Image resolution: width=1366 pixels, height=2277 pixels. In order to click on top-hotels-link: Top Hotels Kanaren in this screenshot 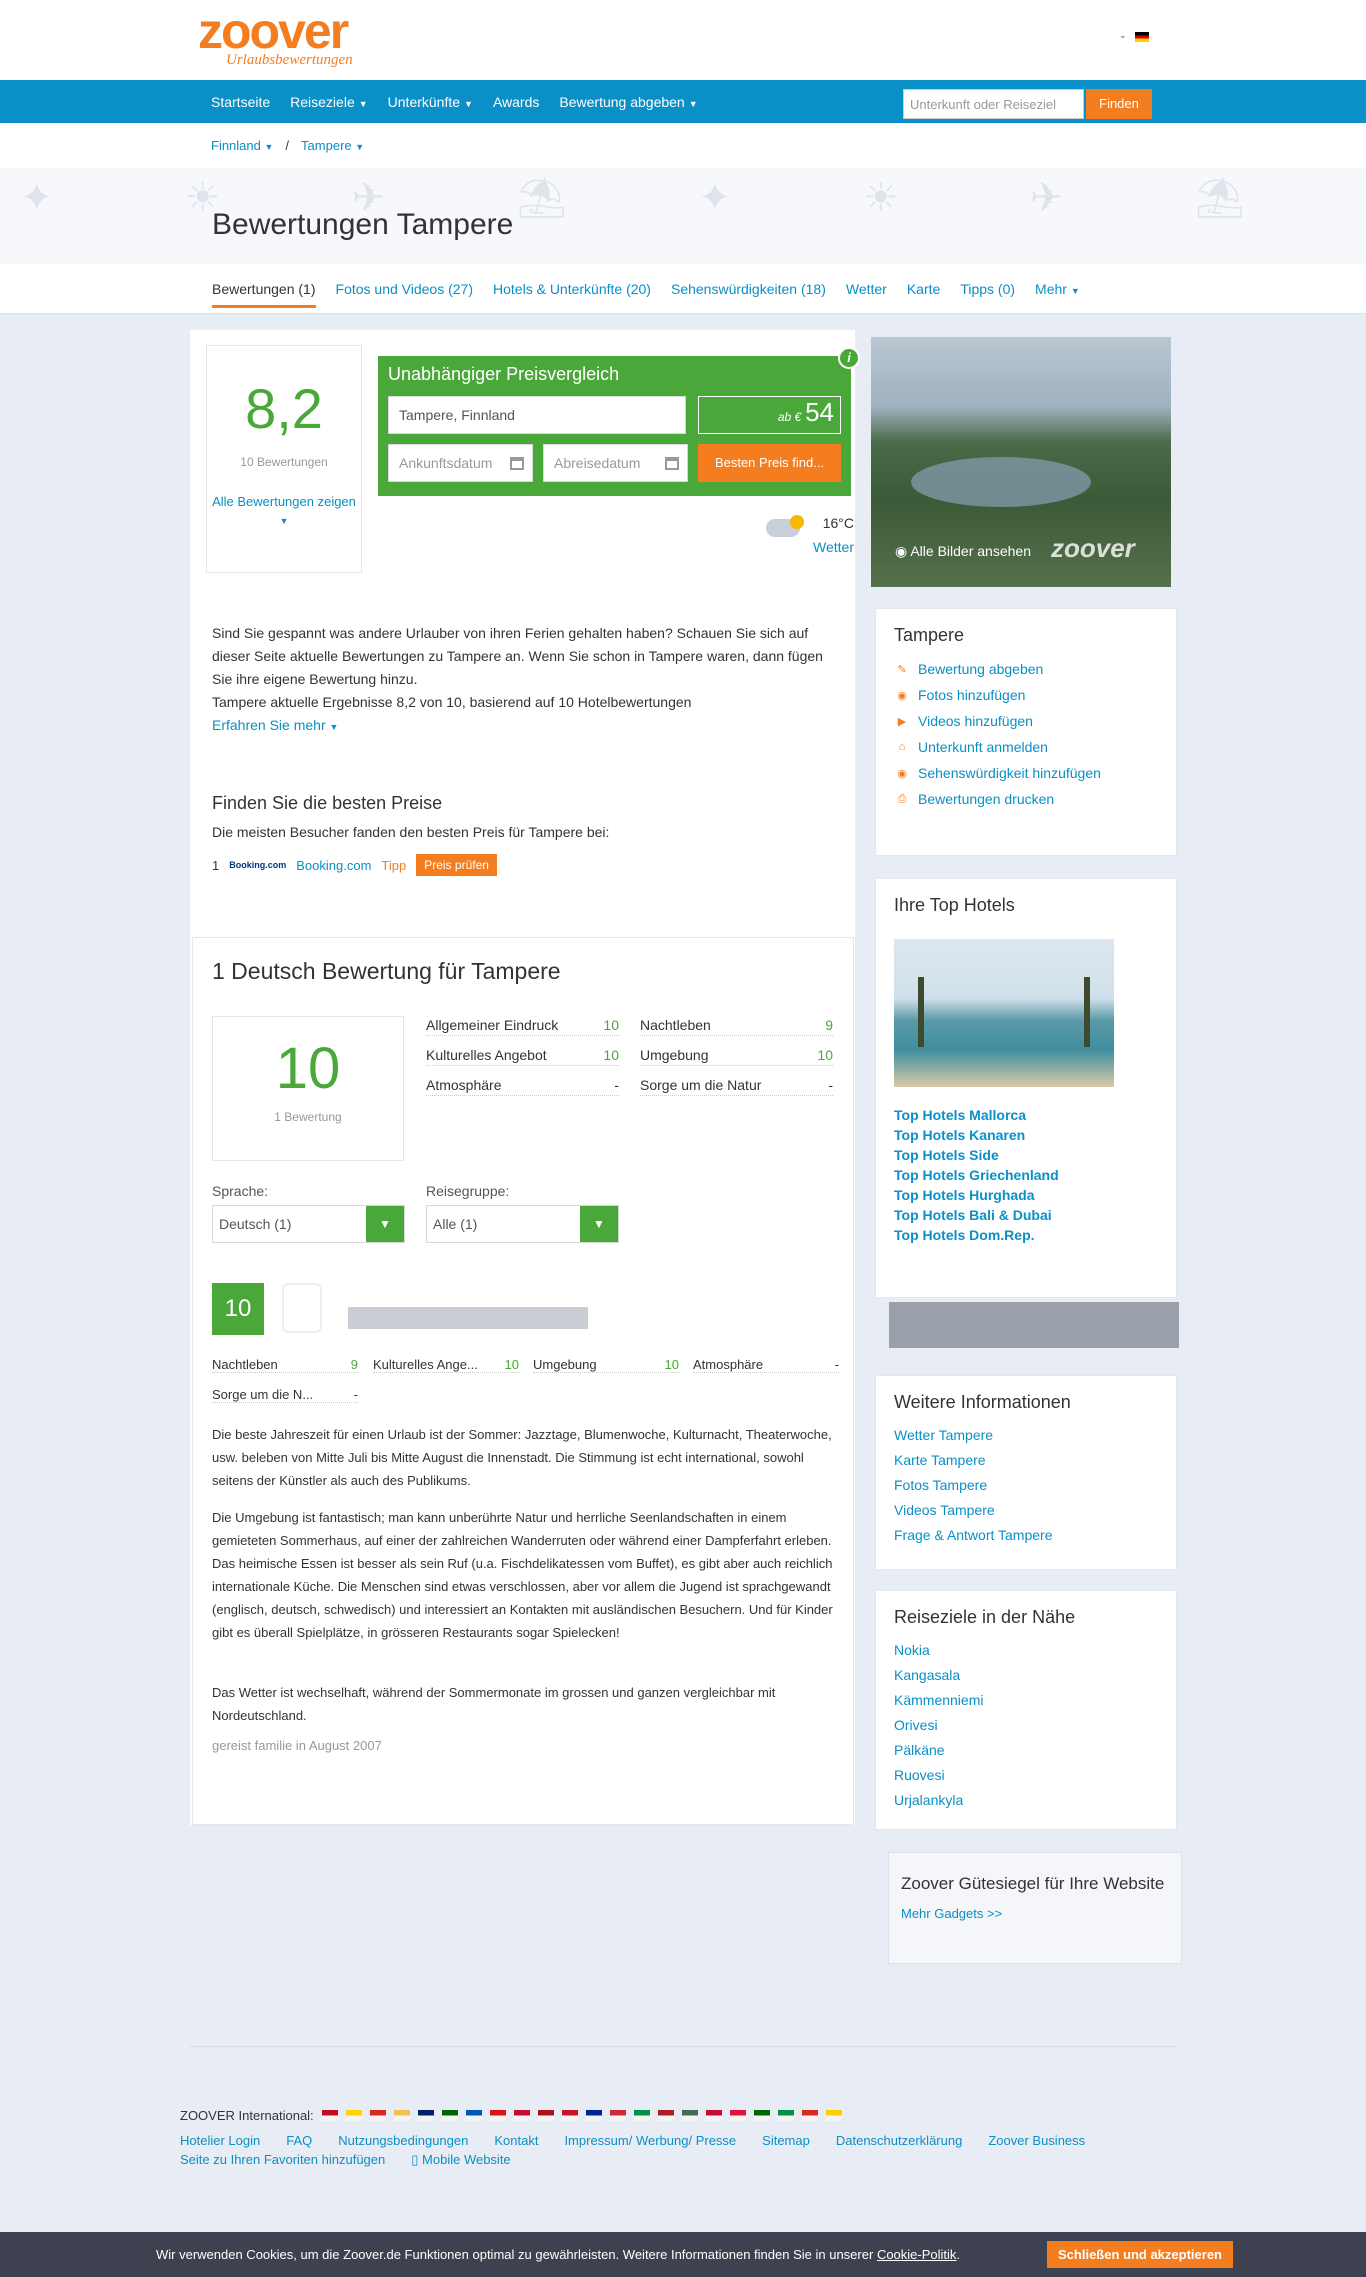, I will do `click(976, 1135)`.